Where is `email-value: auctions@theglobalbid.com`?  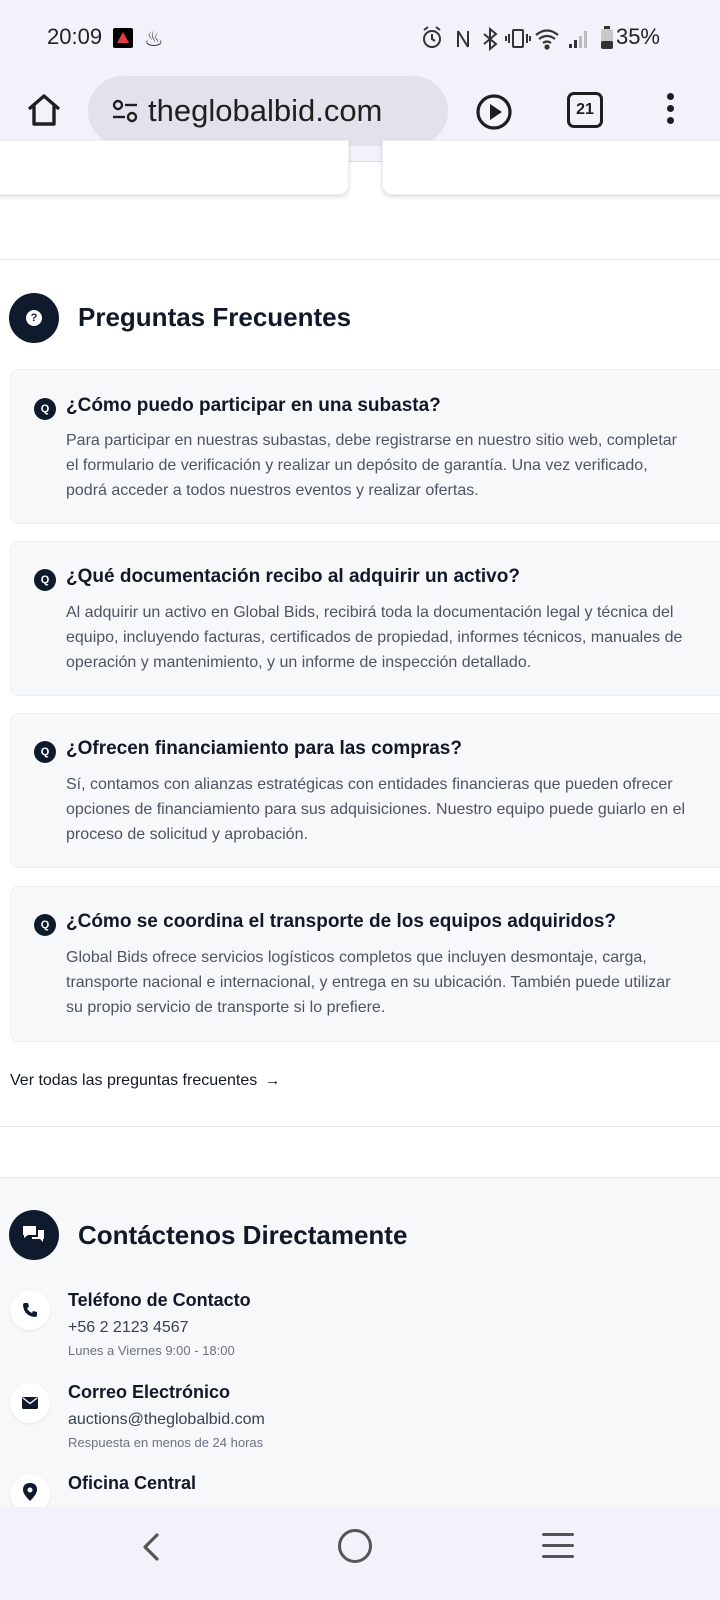
email-value: auctions@theglobalbid.com is located at coordinates (166, 1420).